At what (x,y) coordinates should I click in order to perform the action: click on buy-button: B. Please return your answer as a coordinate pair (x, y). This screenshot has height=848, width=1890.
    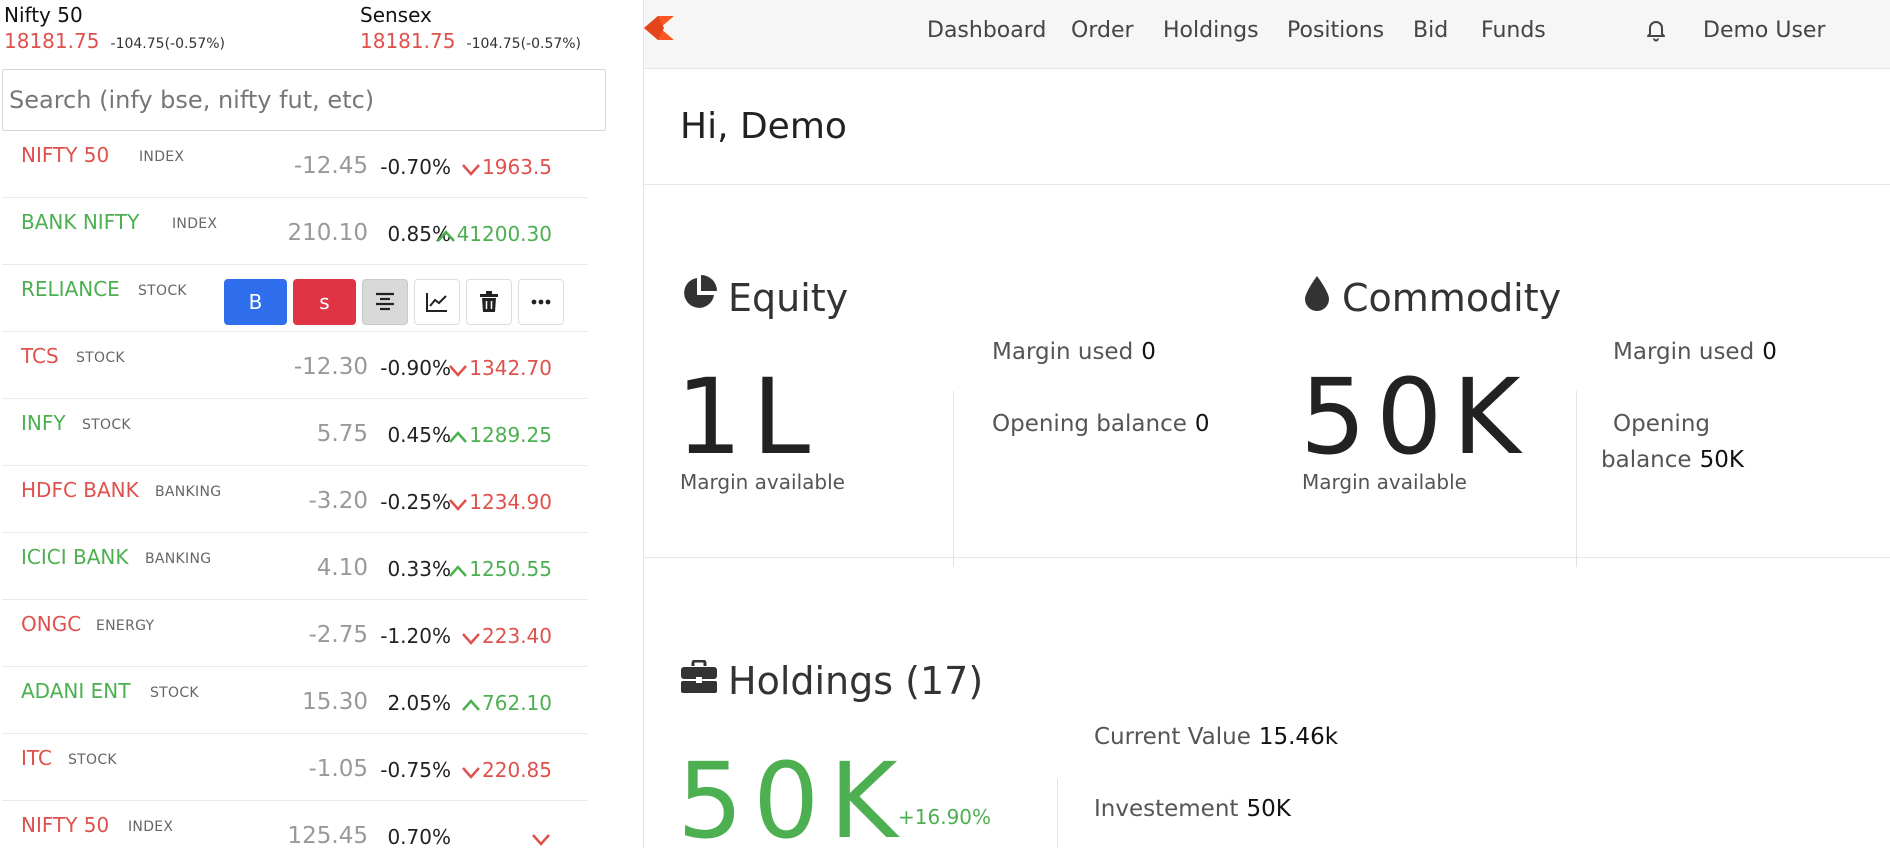
    Looking at the image, I should click on (255, 302).